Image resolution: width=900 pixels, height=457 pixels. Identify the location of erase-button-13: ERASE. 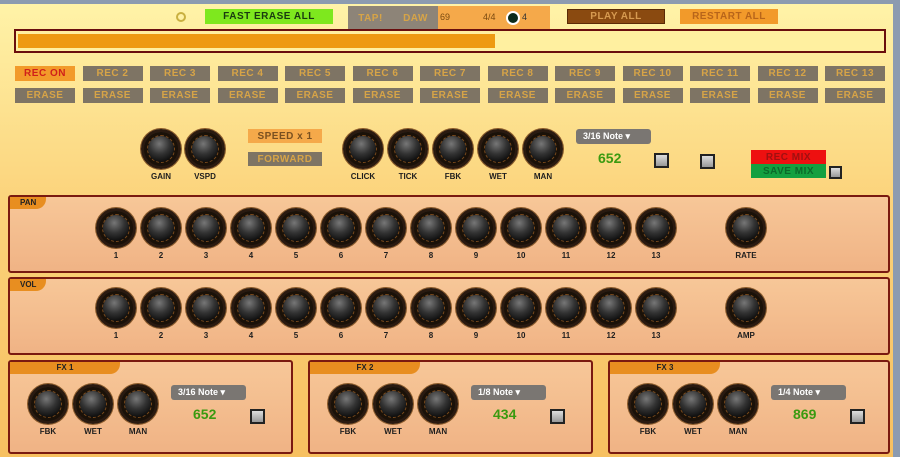
(855, 95).